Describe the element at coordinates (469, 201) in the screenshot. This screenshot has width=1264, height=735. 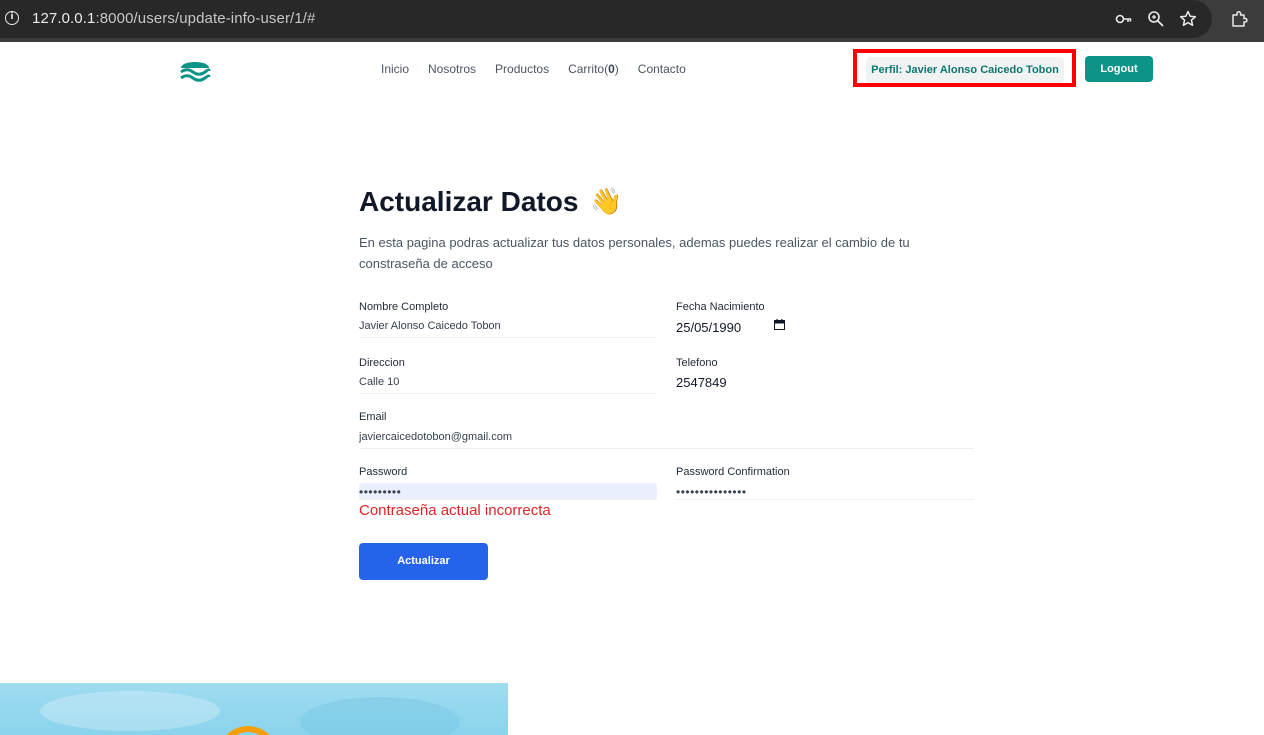
I see `page-title-text: Actualizar Datos` at that location.